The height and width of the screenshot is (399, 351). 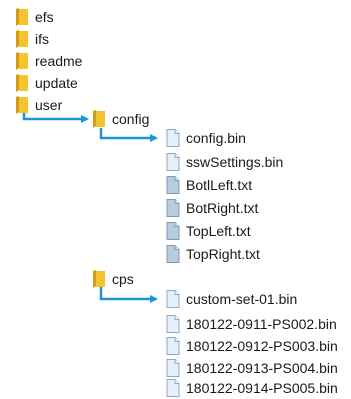 I want to click on folder-config: config, so click(x=121, y=119).